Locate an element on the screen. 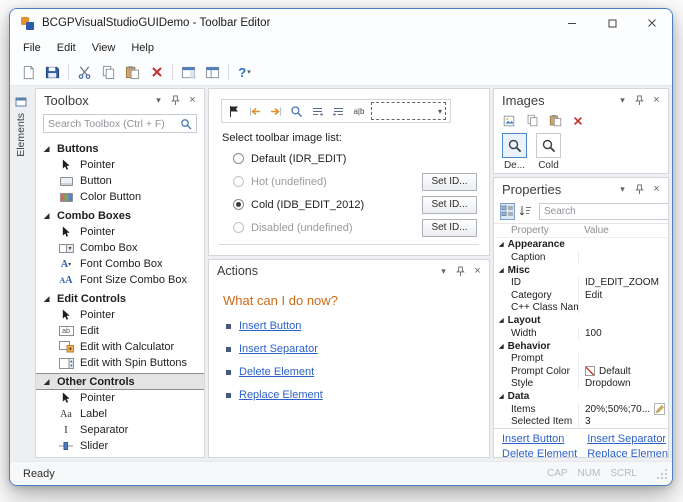 Image resolution: width=683 pixels, height=502 pixels. category-data: ◢ Data is located at coordinates (581, 396).